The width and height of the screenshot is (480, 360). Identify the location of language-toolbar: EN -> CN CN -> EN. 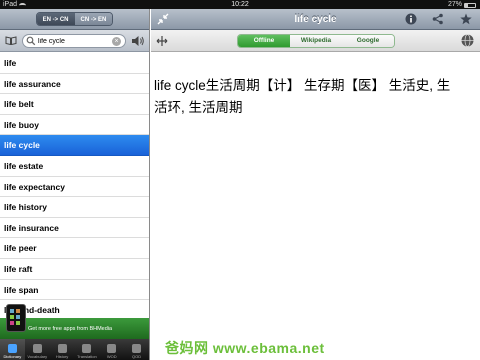
(74, 19).